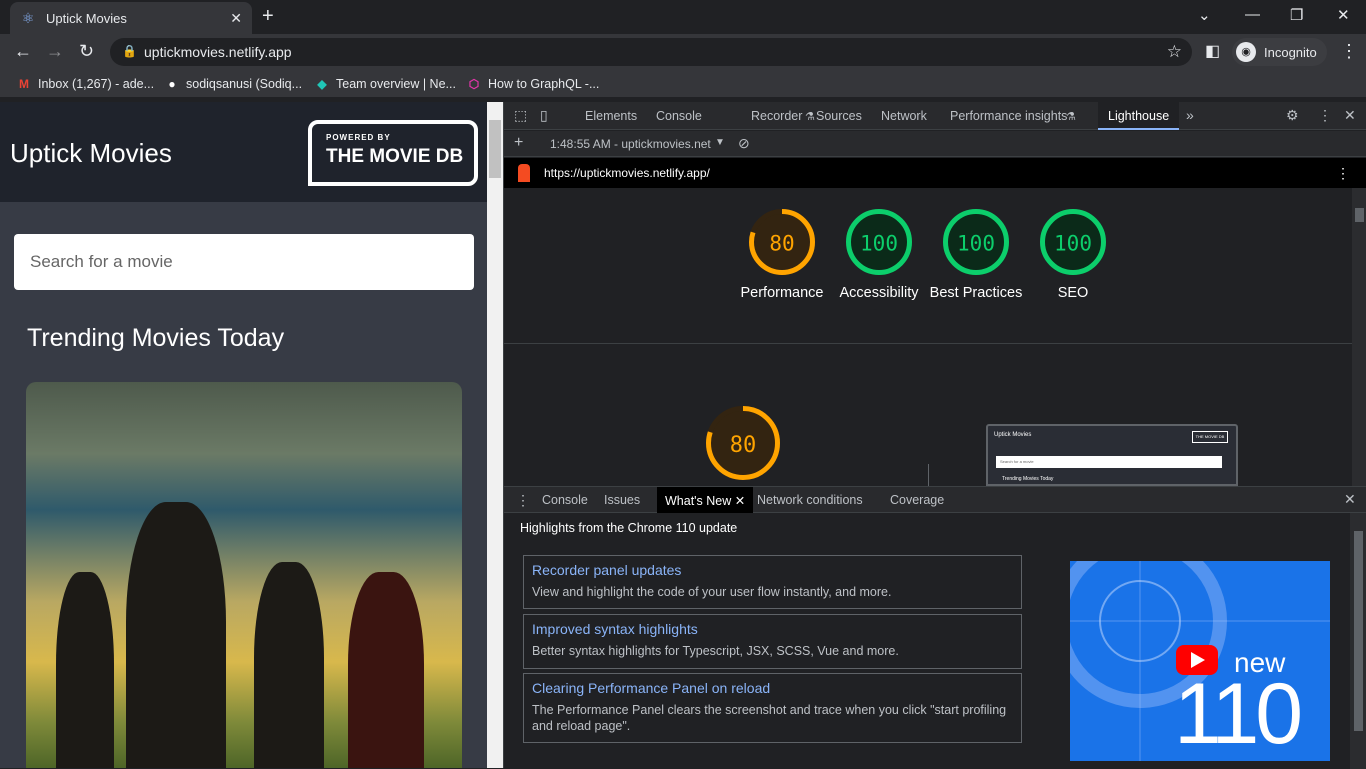  I want to click on report-menu-icon: ⋮, so click(1343, 173).